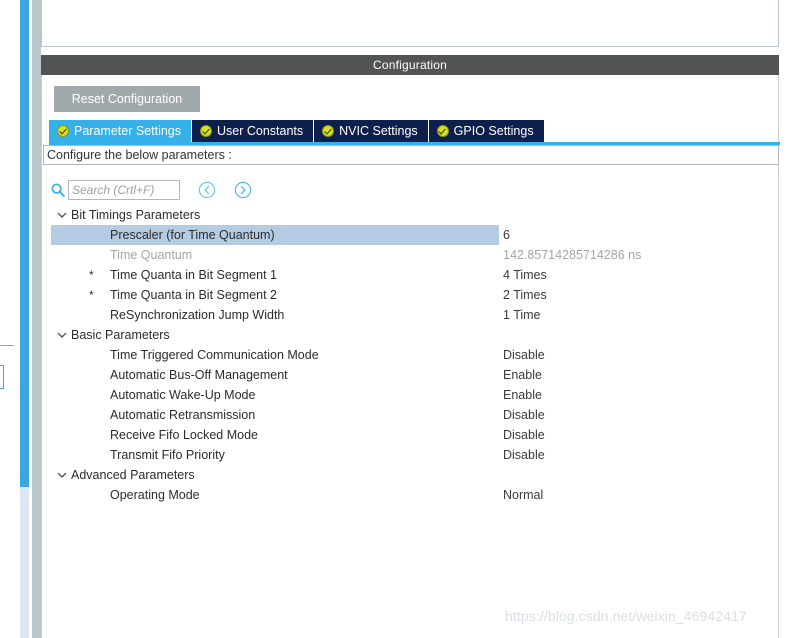 The width and height of the screenshot is (791, 638). Describe the element at coordinates (275, 255) in the screenshot. I see `tree-row-label-area: Time Quantum` at that location.